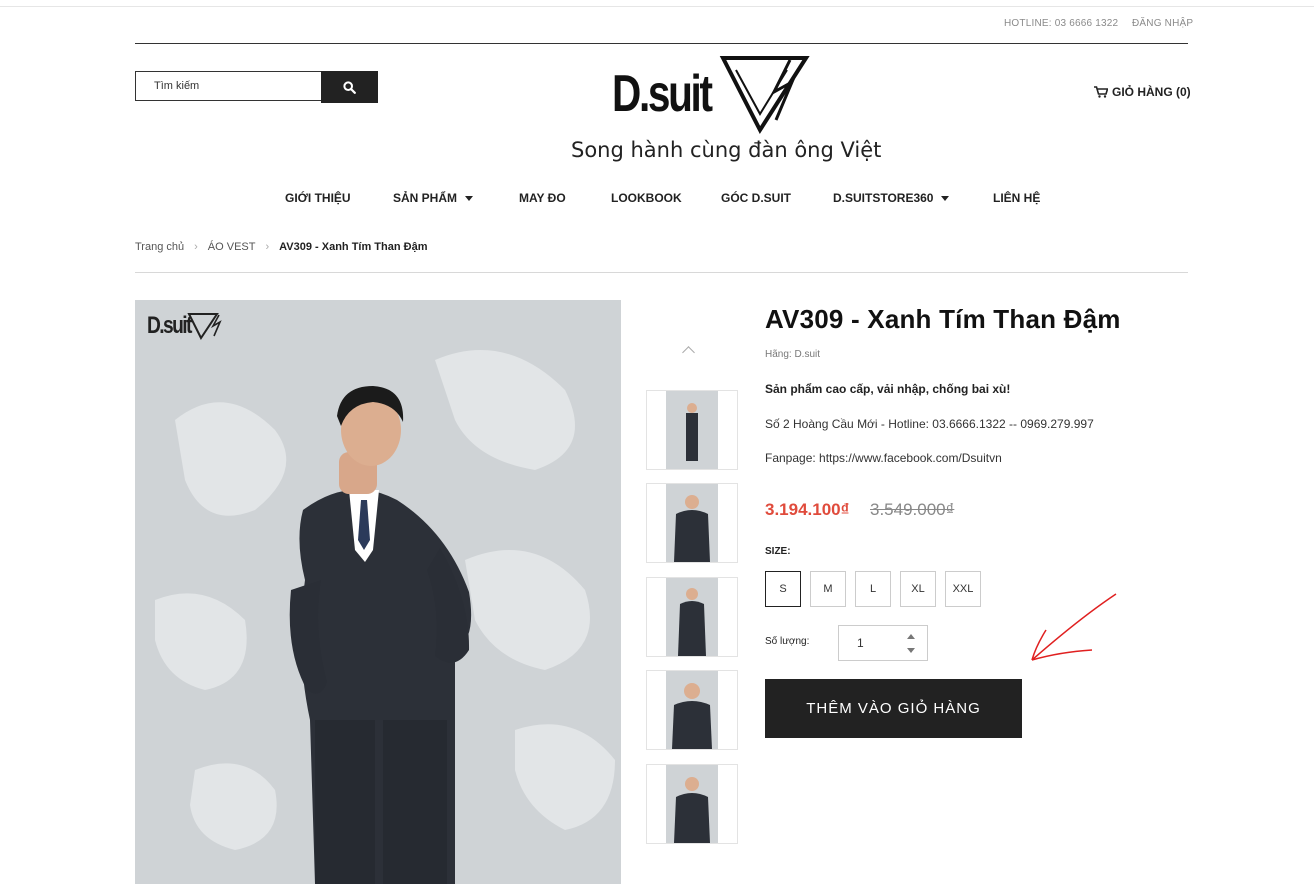 The image size is (1314, 884). Describe the element at coordinates (793, 354) in the screenshot. I see `product-brand: Hãng: D.suit` at that location.